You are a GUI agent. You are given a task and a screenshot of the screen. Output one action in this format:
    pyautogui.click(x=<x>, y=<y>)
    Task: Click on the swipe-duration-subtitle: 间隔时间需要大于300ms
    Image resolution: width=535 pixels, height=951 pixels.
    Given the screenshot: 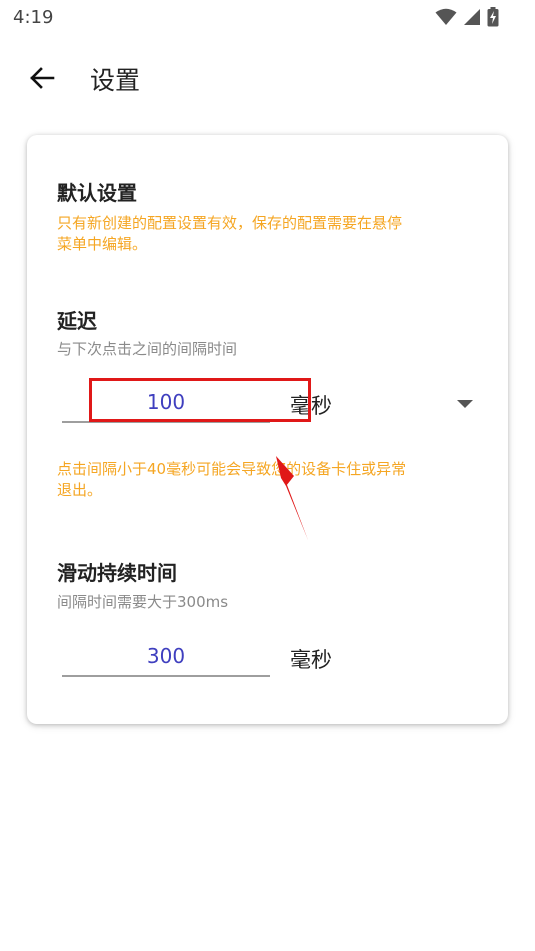 What is the action you would take?
    pyautogui.click(x=143, y=602)
    